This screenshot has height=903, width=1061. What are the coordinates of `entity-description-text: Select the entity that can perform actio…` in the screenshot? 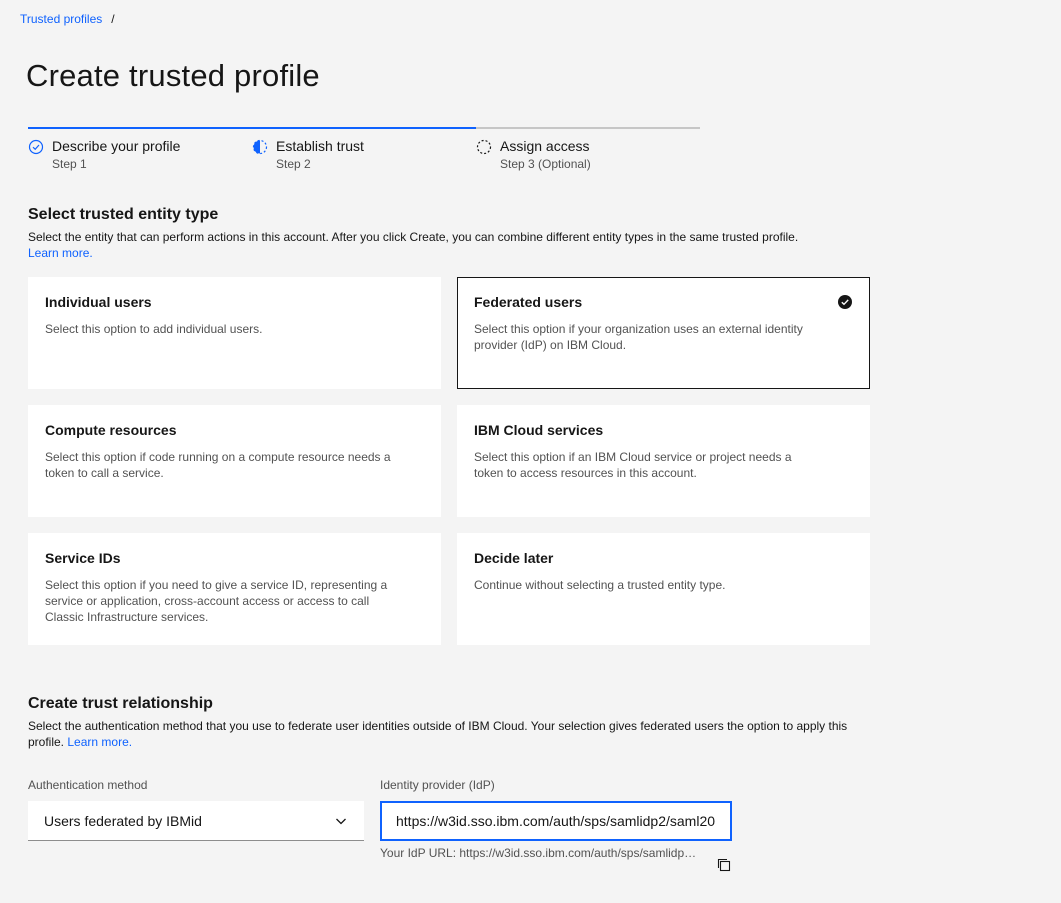 It's located at (413, 237).